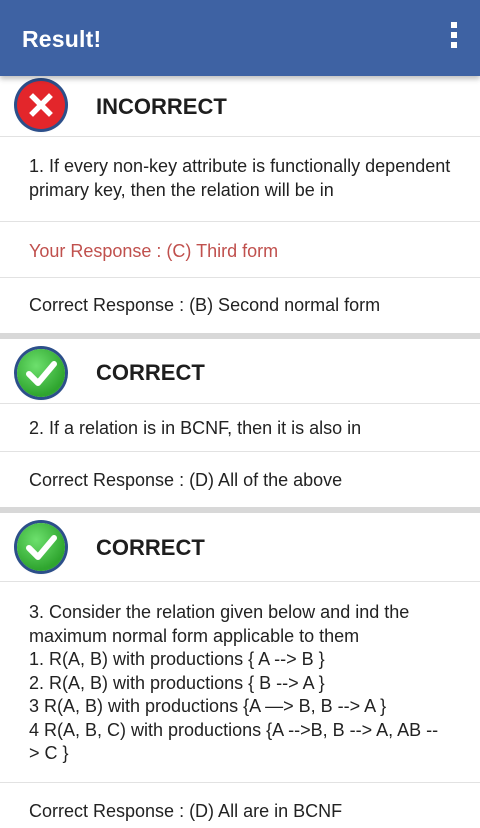  What do you see at coordinates (240, 479) in the screenshot?
I see `correct-response: Correct Response : (D) All of the above` at bounding box center [240, 479].